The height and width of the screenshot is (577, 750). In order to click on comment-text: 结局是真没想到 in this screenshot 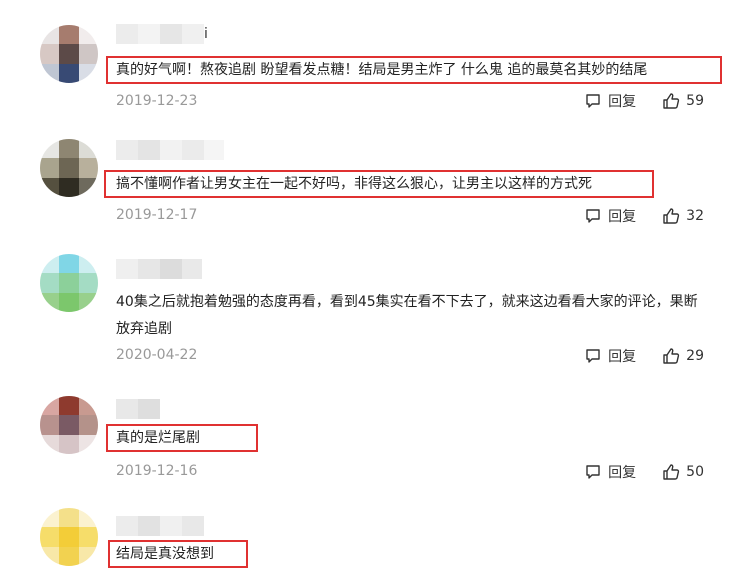, I will do `click(165, 554)`.